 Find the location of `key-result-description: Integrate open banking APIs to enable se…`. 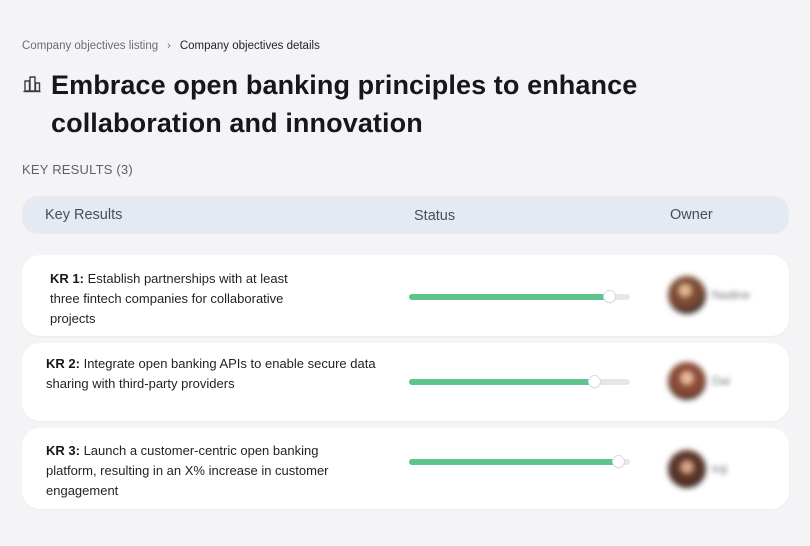

key-result-description: Integrate open banking APIs to enable se… is located at coordinates (211, 373).